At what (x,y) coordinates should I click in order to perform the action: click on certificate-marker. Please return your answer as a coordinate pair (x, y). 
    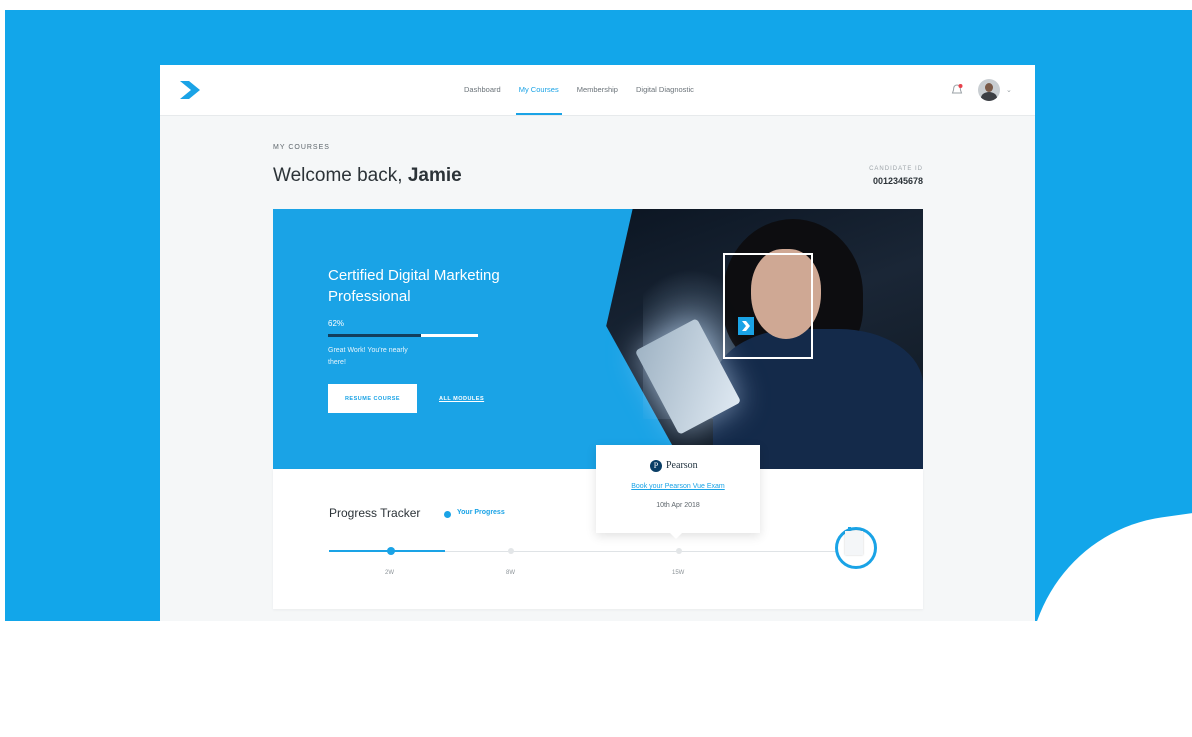
    Looking at the image, I should click on (849, 528).